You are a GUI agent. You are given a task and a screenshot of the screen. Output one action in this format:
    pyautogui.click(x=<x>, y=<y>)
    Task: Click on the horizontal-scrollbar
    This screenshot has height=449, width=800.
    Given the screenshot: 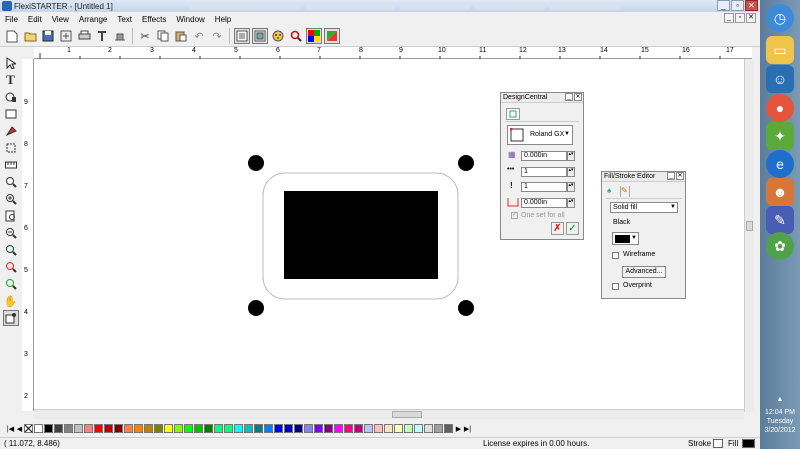 What is the action you would take?
    pyautogui.click(x=389, y=414)
    